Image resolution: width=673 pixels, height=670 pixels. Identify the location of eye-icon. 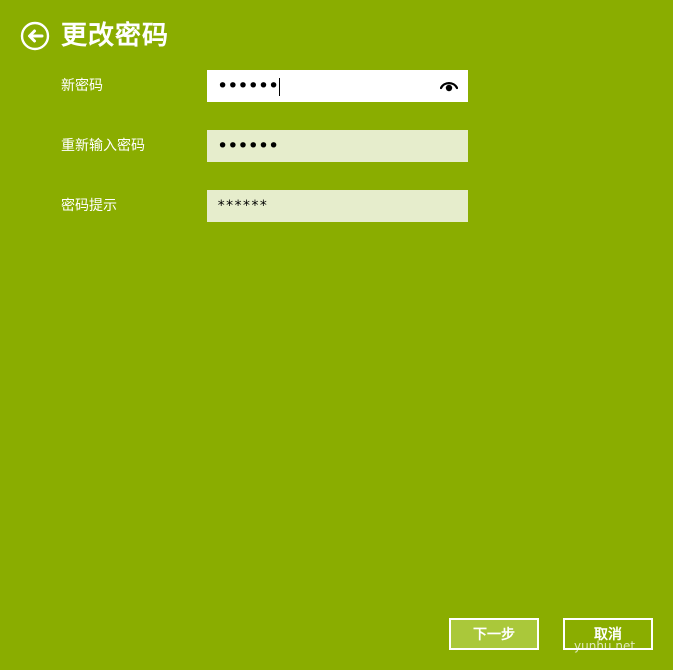
(449, 87).